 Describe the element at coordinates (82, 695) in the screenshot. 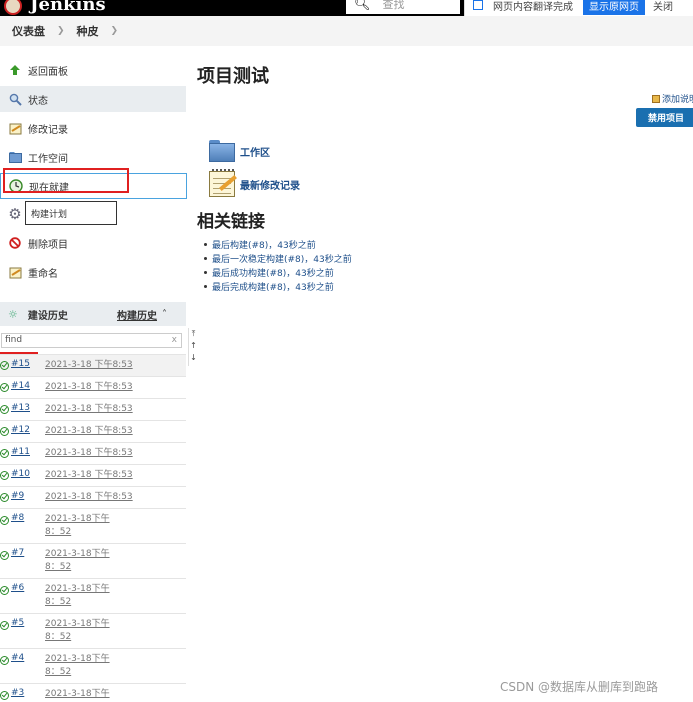

I see `build-time-link: 2021-3-18下午8：` at that location.